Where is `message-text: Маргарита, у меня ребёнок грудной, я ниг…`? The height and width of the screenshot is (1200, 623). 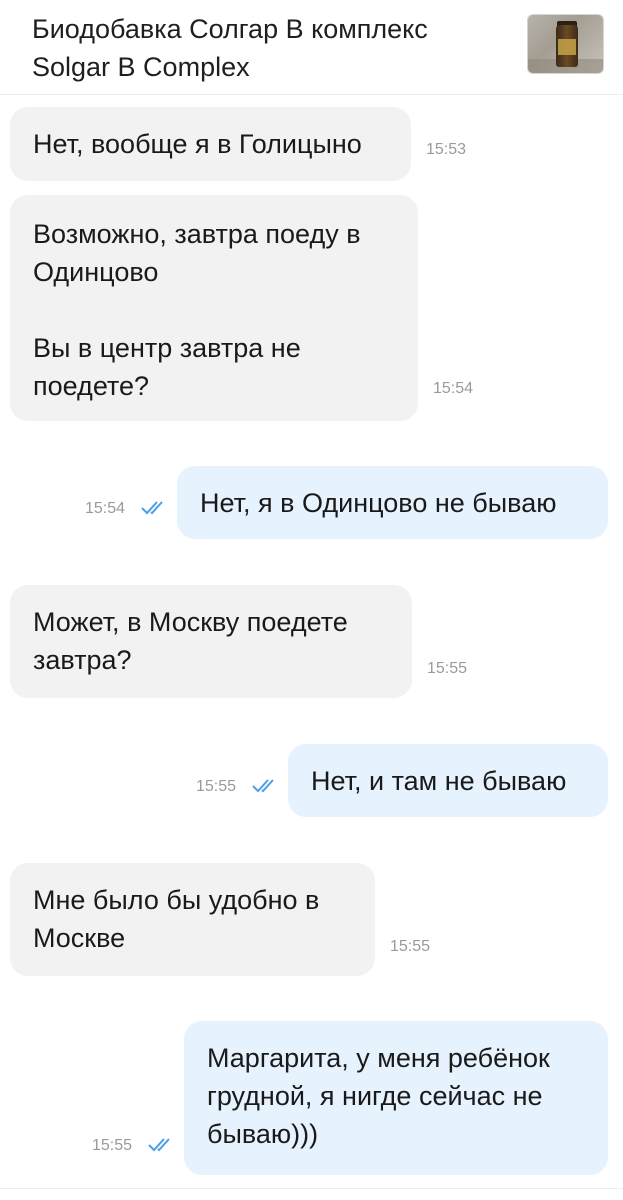 message-text: Маргарита, у меня ребёнок грудной, я ниг… is located at coordinates (378, 1096).